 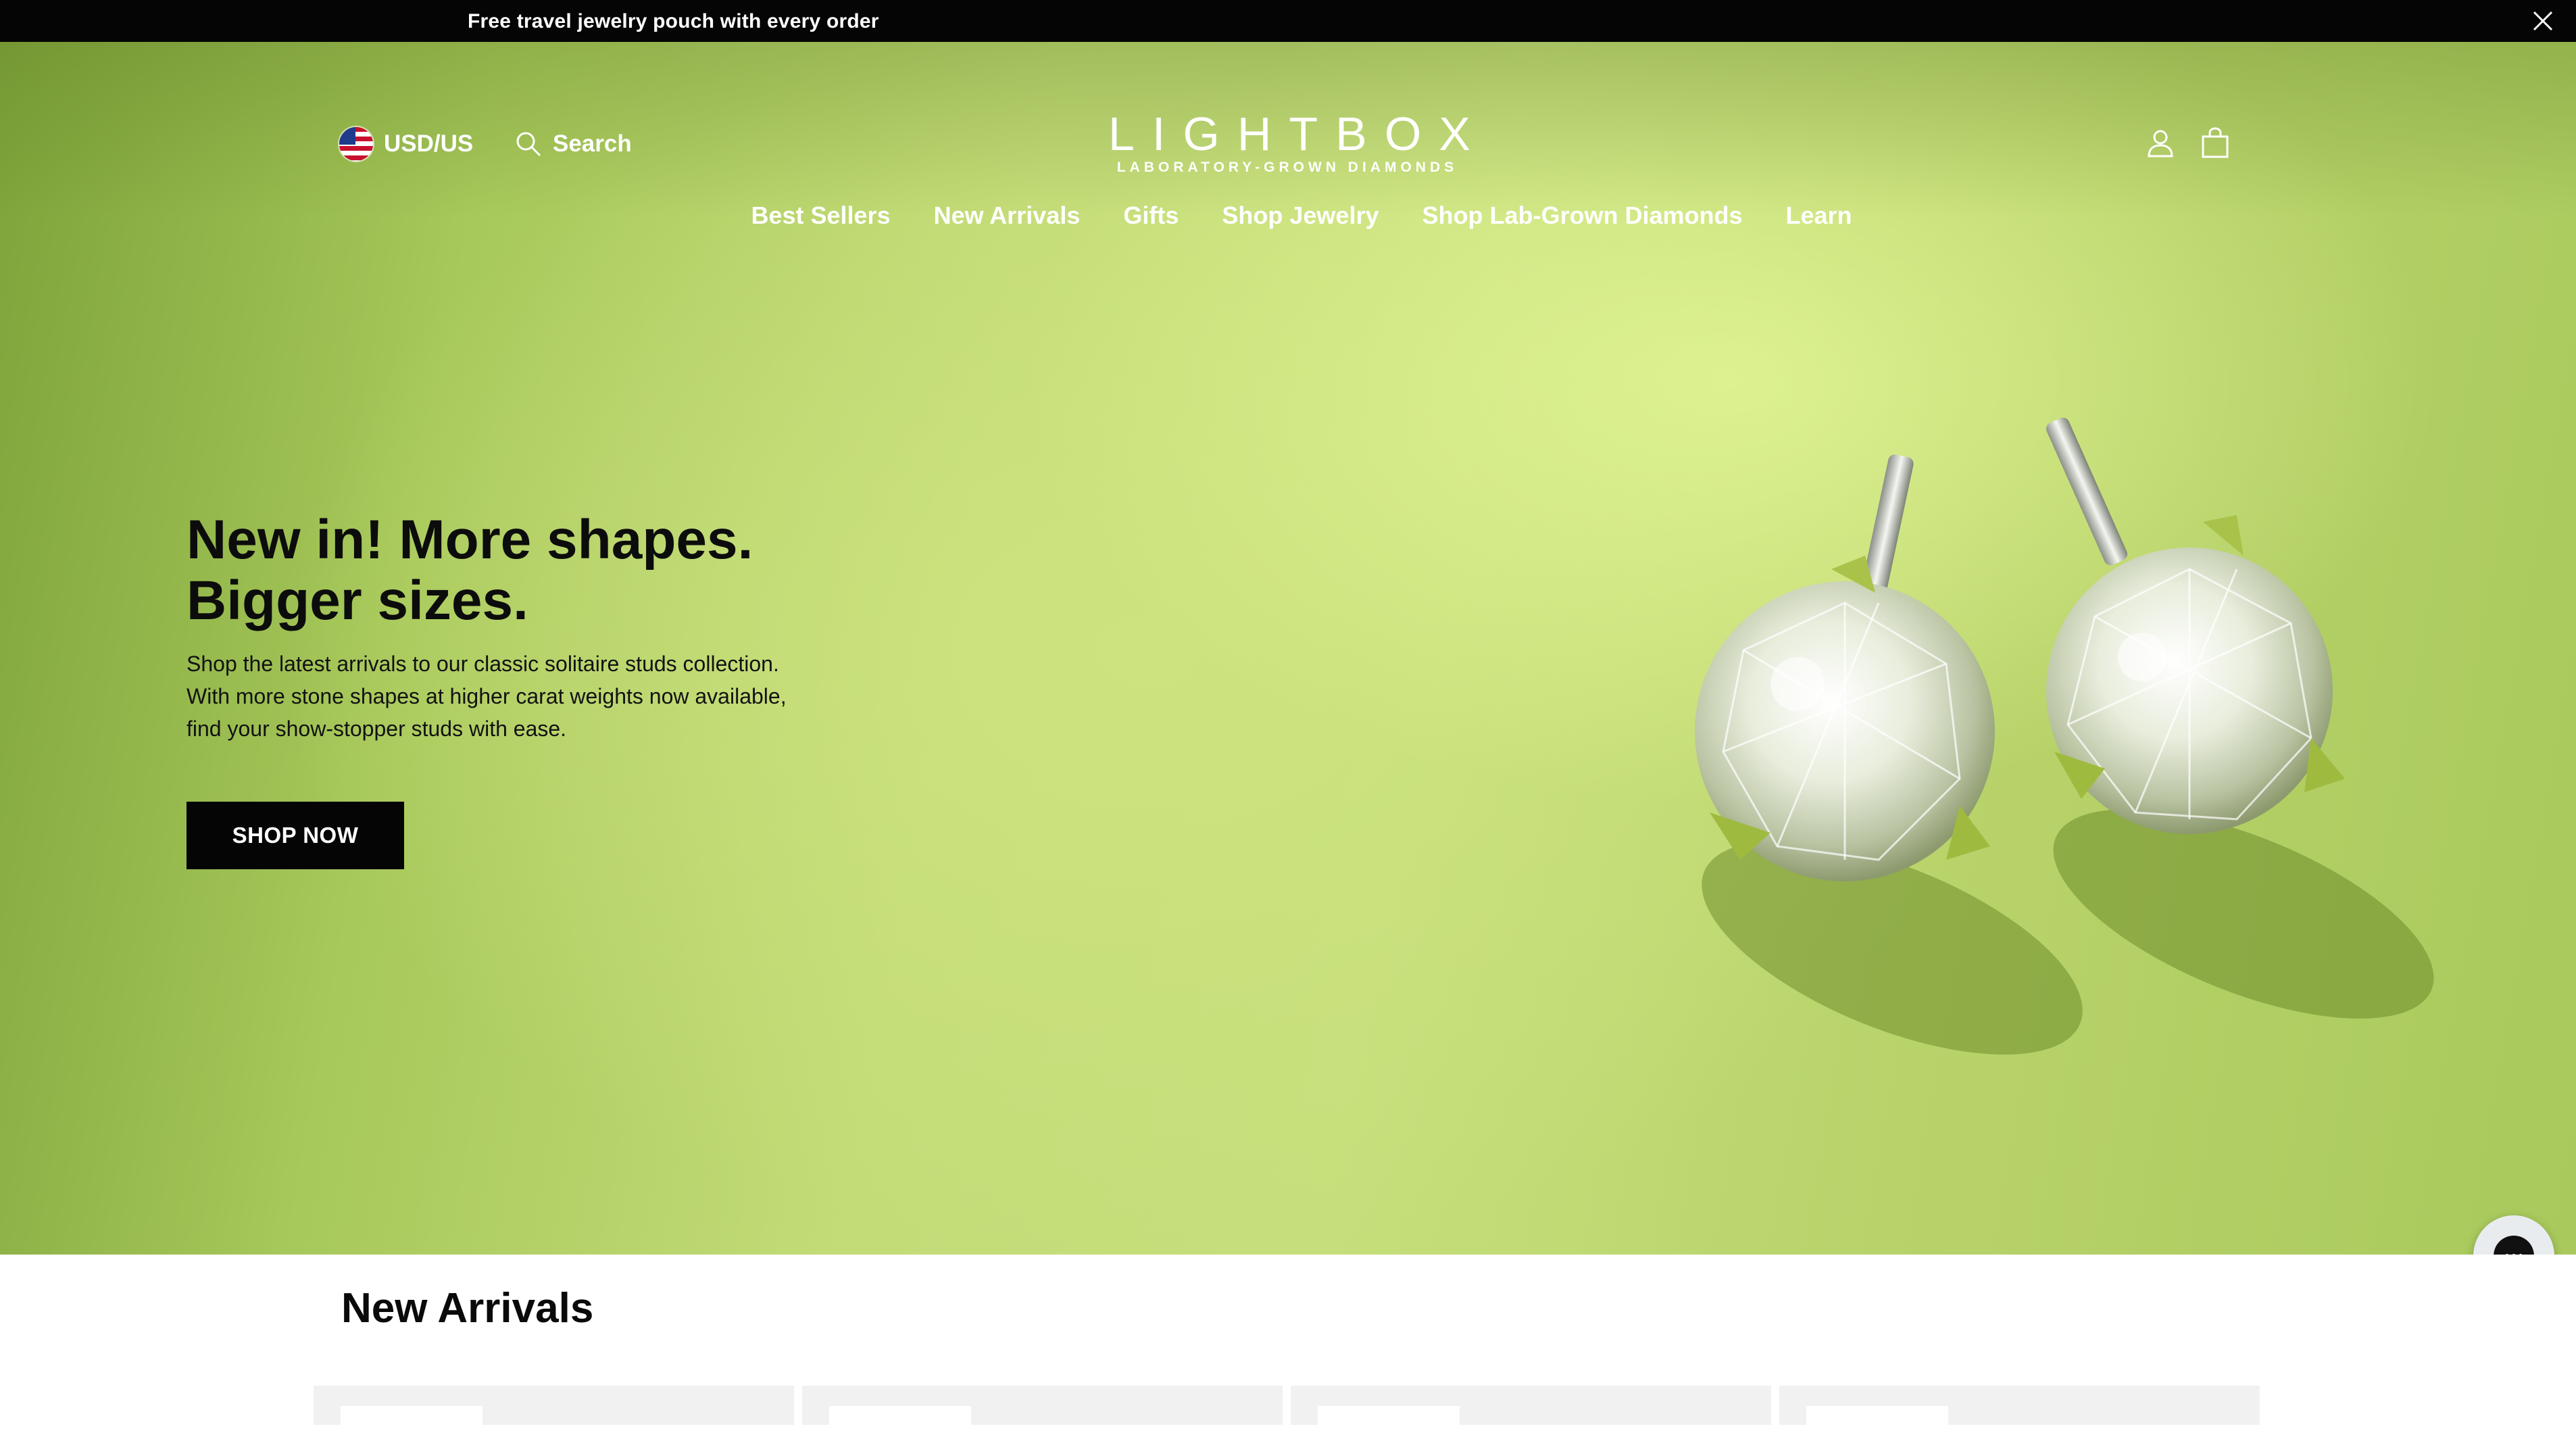 What do you see at coordinates (529, 144) in the screenshot?
I see `search-icon` at bounding box center [529, 144].